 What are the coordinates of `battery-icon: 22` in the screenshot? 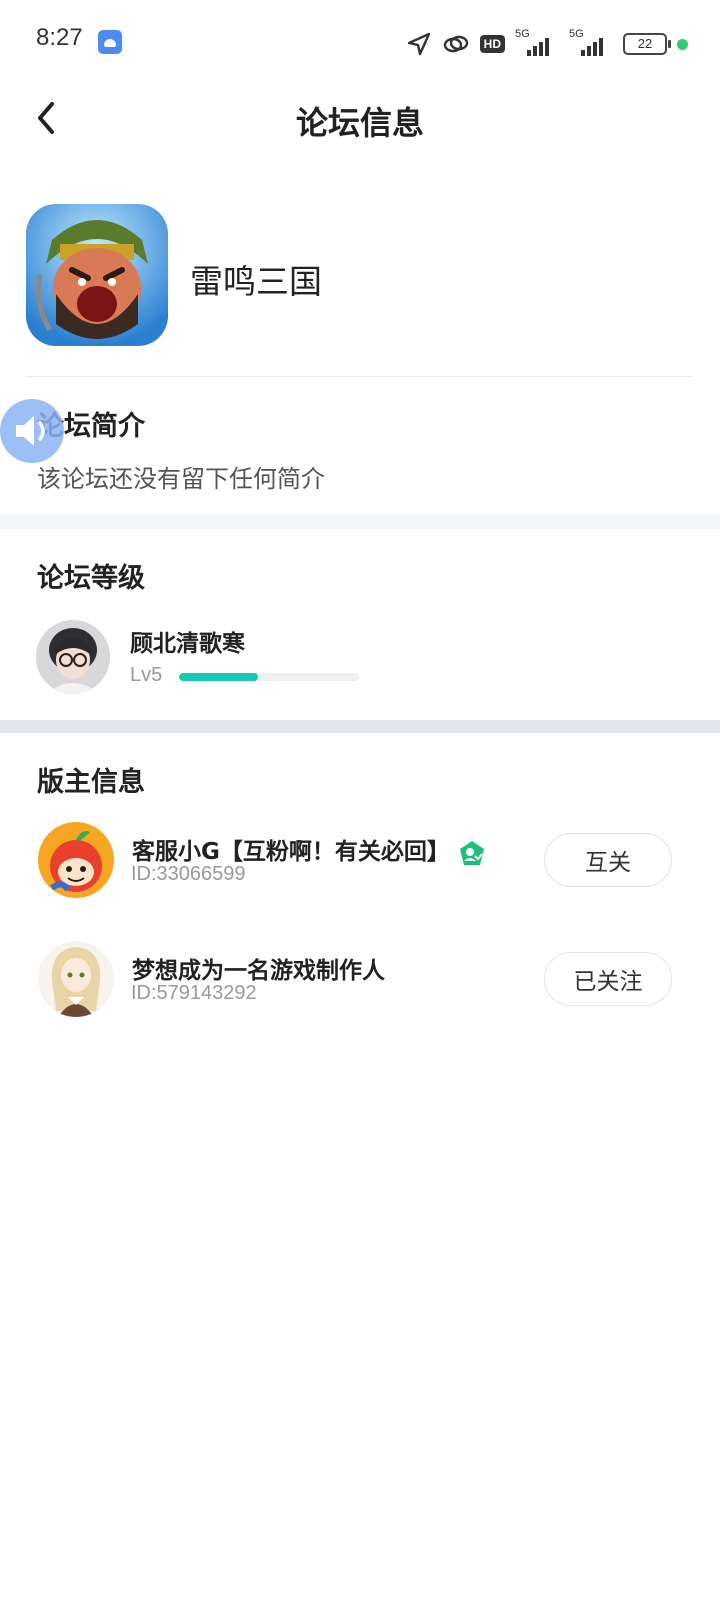 It's located at (647, 44).